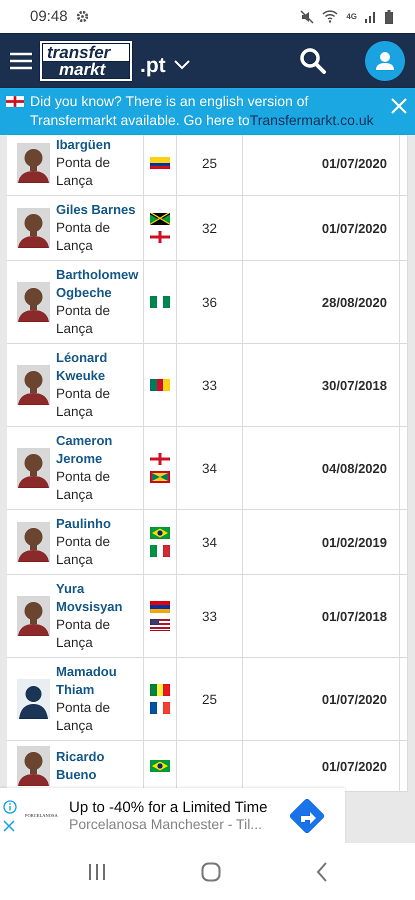 This screenshot has height=900, width=415. What do you see at coordinates (99, 766) in the screenshot?
I see `player-name-link: Ricardo Bueno` at bounding box center [99, 766].